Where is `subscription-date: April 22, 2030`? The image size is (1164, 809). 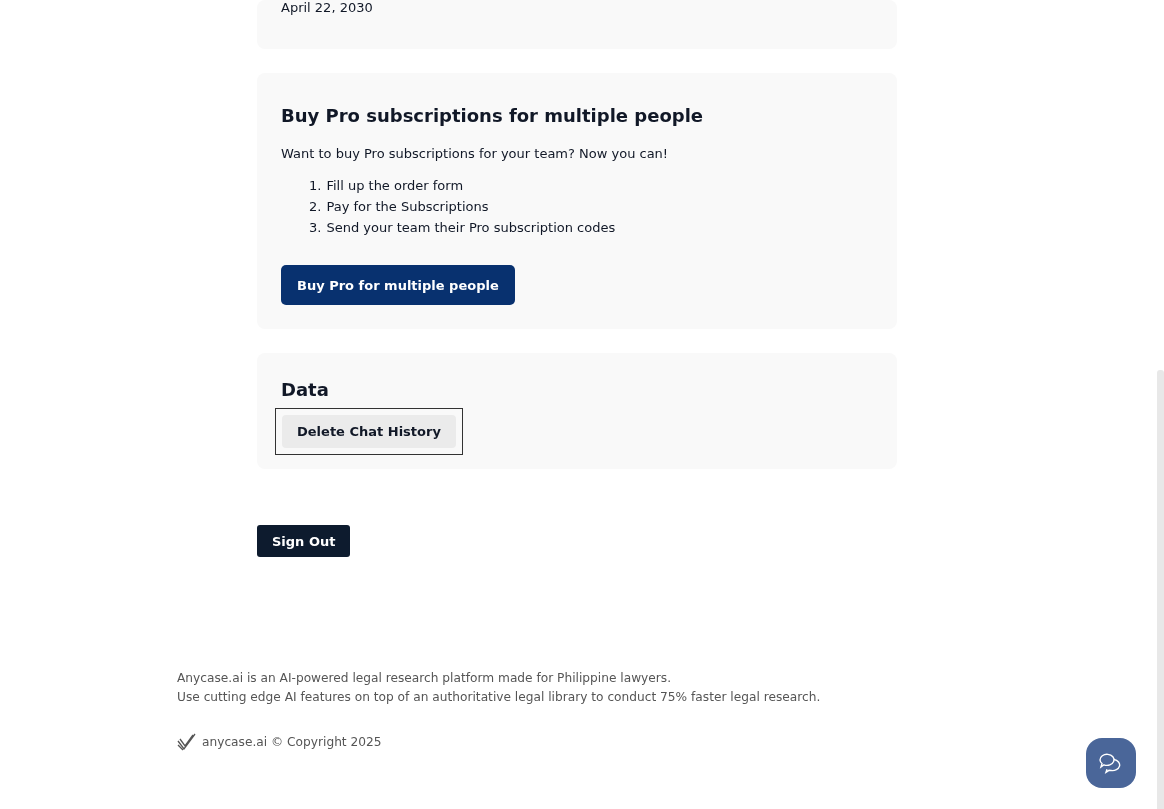 subscription-date: April 22, 2030 is located at coordinates (327, 7).